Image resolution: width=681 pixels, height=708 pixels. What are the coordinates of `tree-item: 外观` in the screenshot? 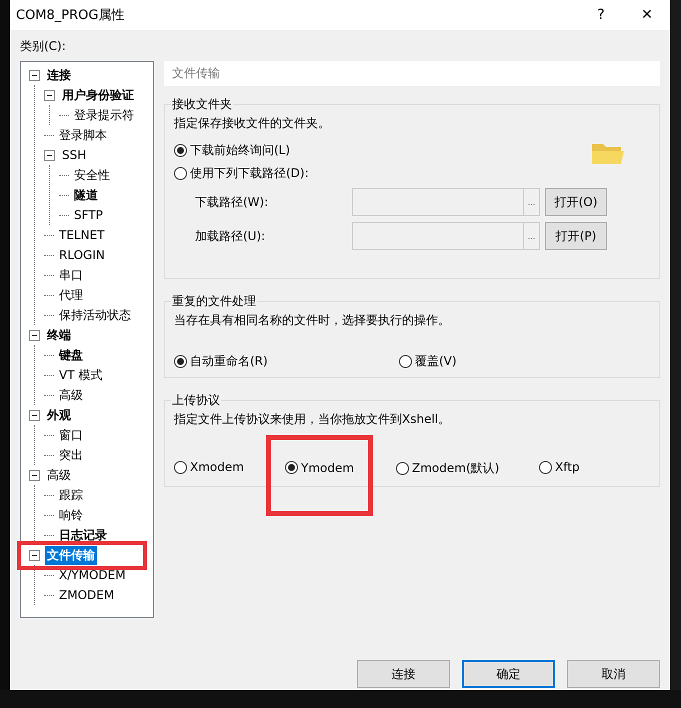 It's located at (59, 415).